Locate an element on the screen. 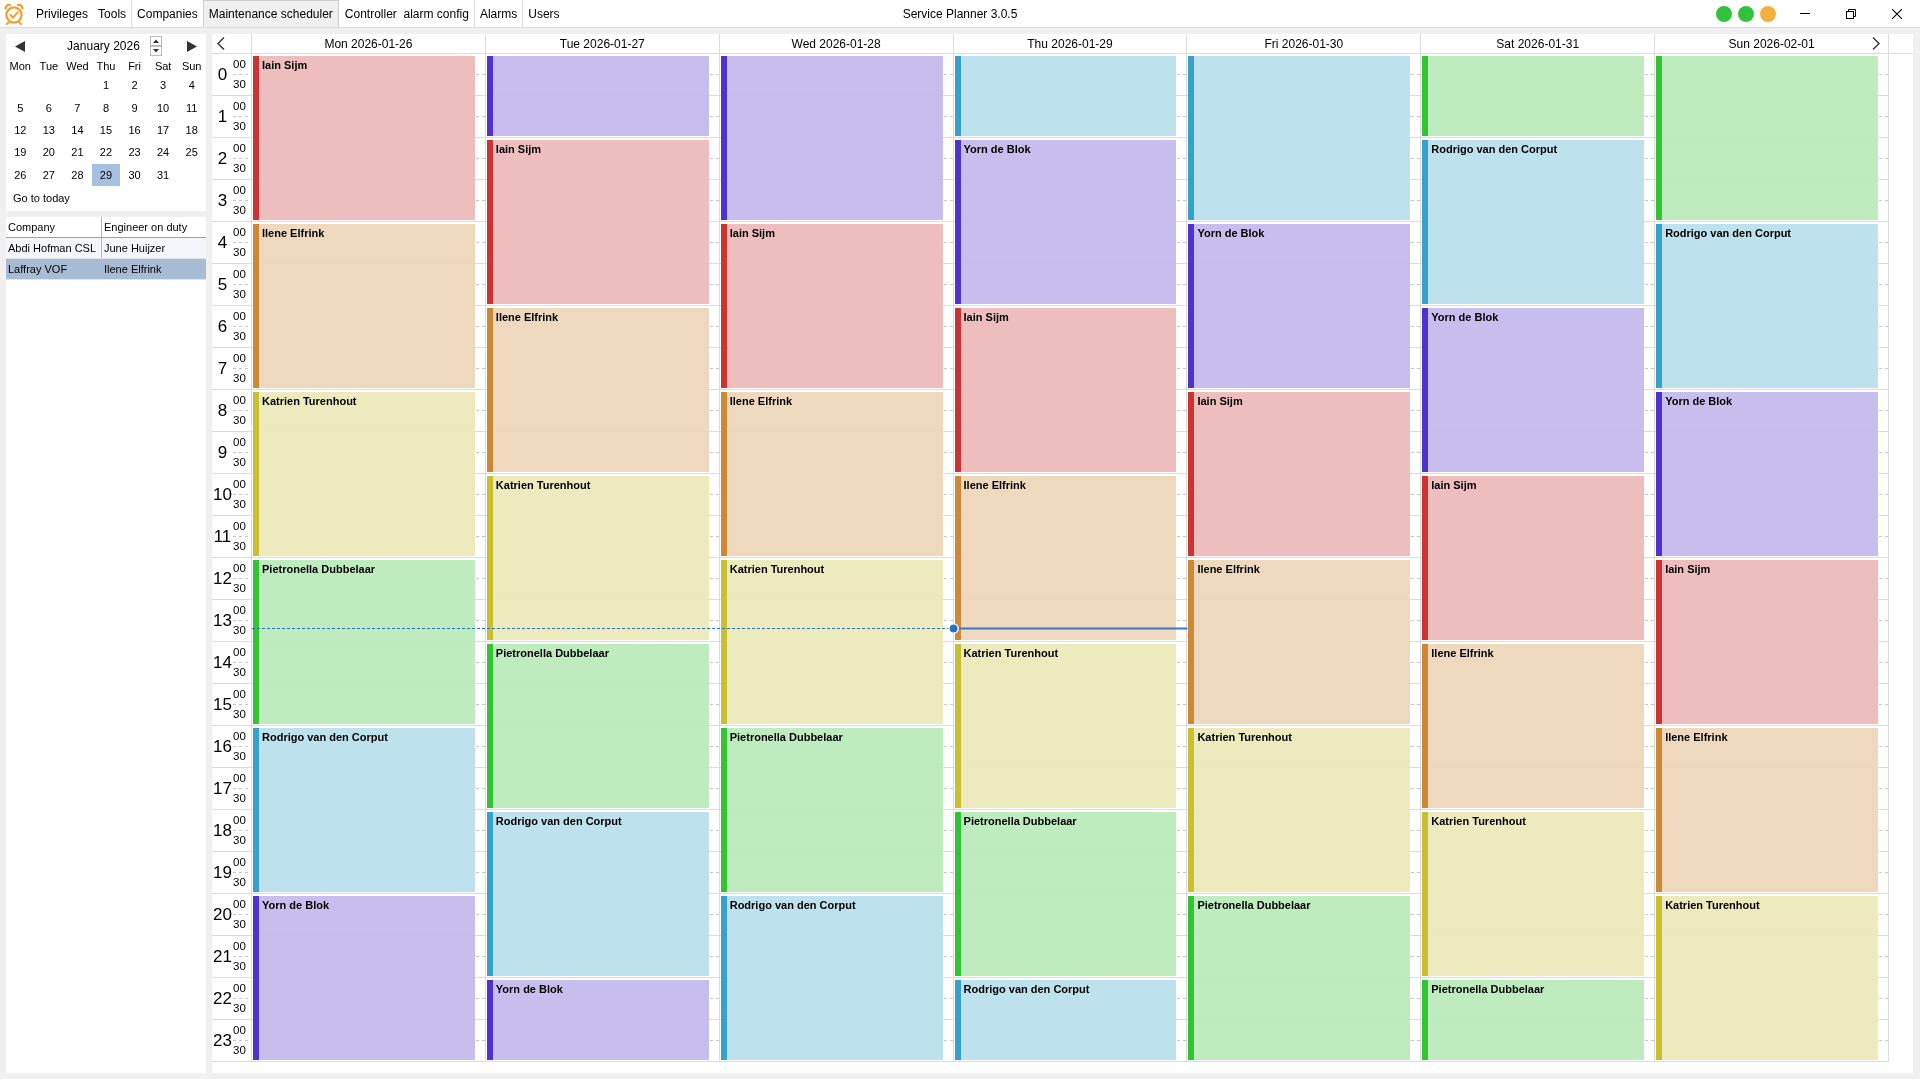 This screenshot has width=1920, height=1079. tab: Users is located at coordinates (543, 13).